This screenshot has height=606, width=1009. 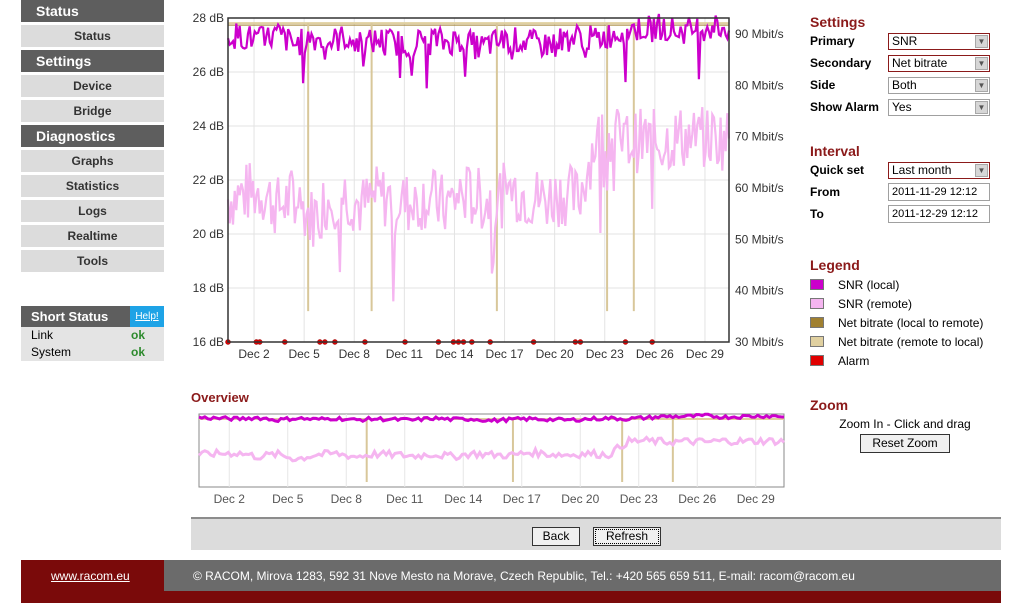 What do you see at coordinates (556, 536) in the screenshot?
I see `back-button: Back` at bounding box center [556, 536].